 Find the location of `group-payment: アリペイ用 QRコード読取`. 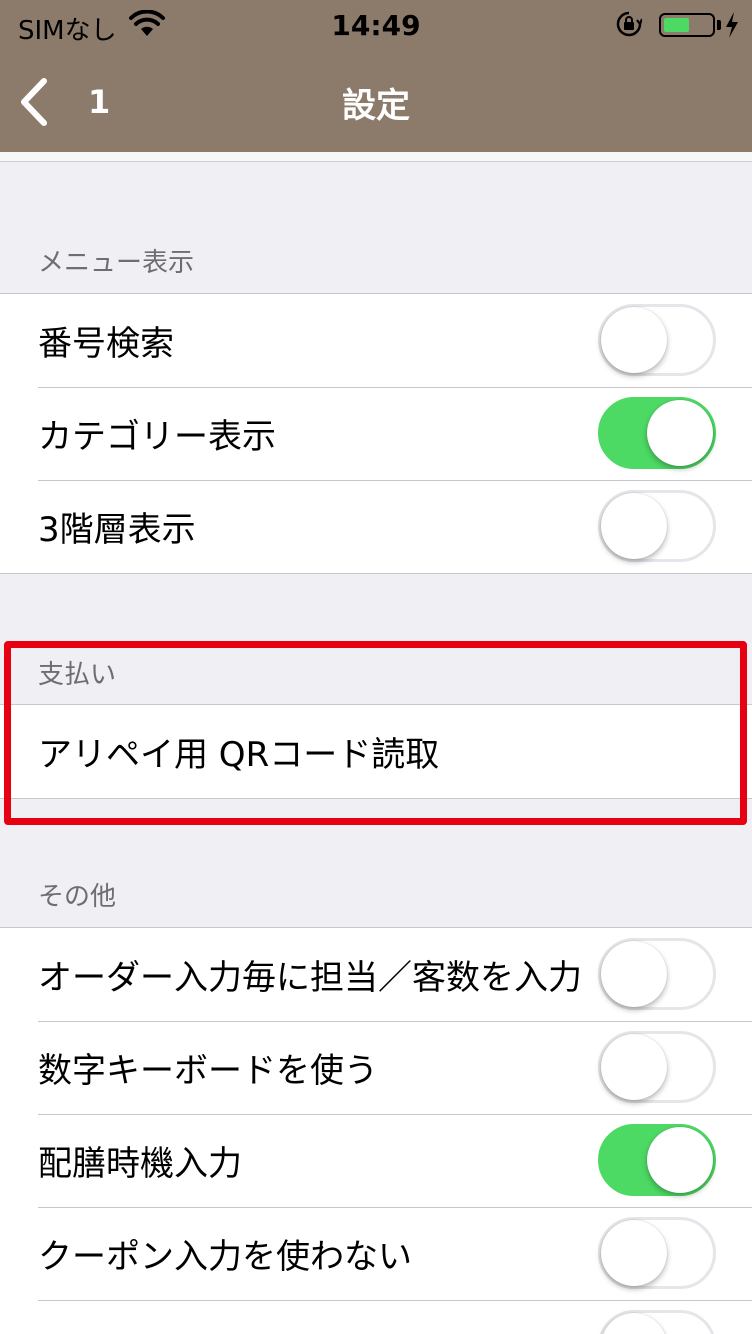

group-payment: アリペイ用 QRコード読取 is located at coordinates (376, 751).